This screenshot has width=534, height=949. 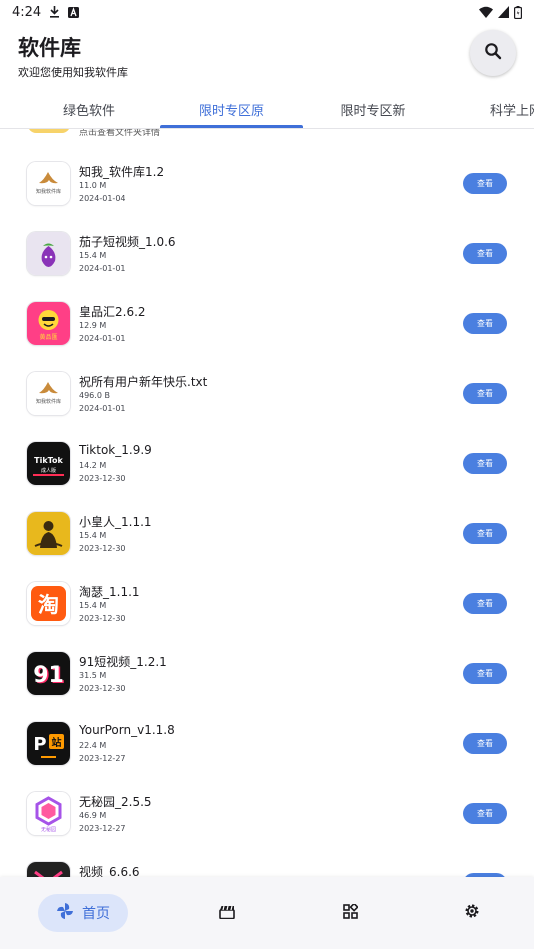 I want to click on app-name: 无秘园_2.5.5, so click(x=115, y=802).